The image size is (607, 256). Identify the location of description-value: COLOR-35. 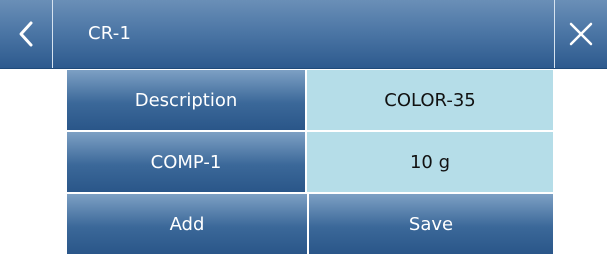
(430, 100).